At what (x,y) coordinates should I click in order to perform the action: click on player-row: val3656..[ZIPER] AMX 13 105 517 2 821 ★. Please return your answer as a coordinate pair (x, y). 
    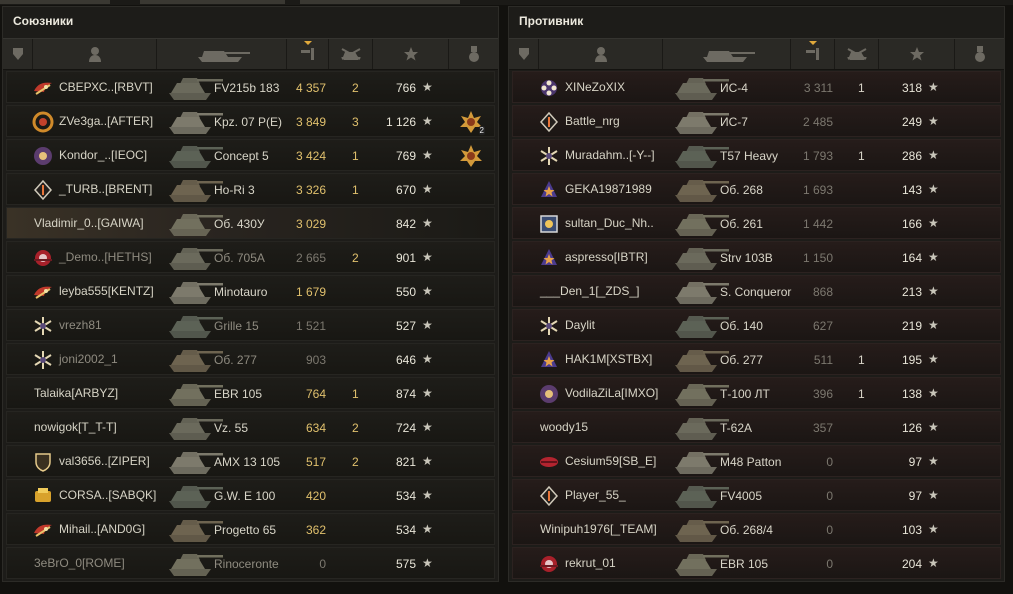
    Looking at the image, I should click on (250, 461).